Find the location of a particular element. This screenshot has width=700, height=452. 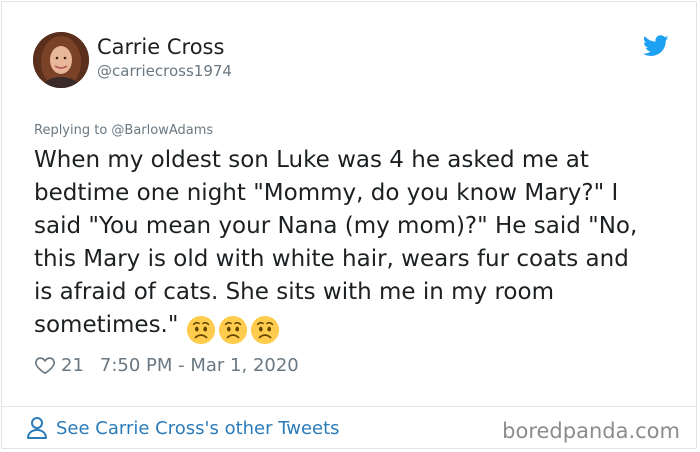

emoji-group is located at coordinates (234, 329).